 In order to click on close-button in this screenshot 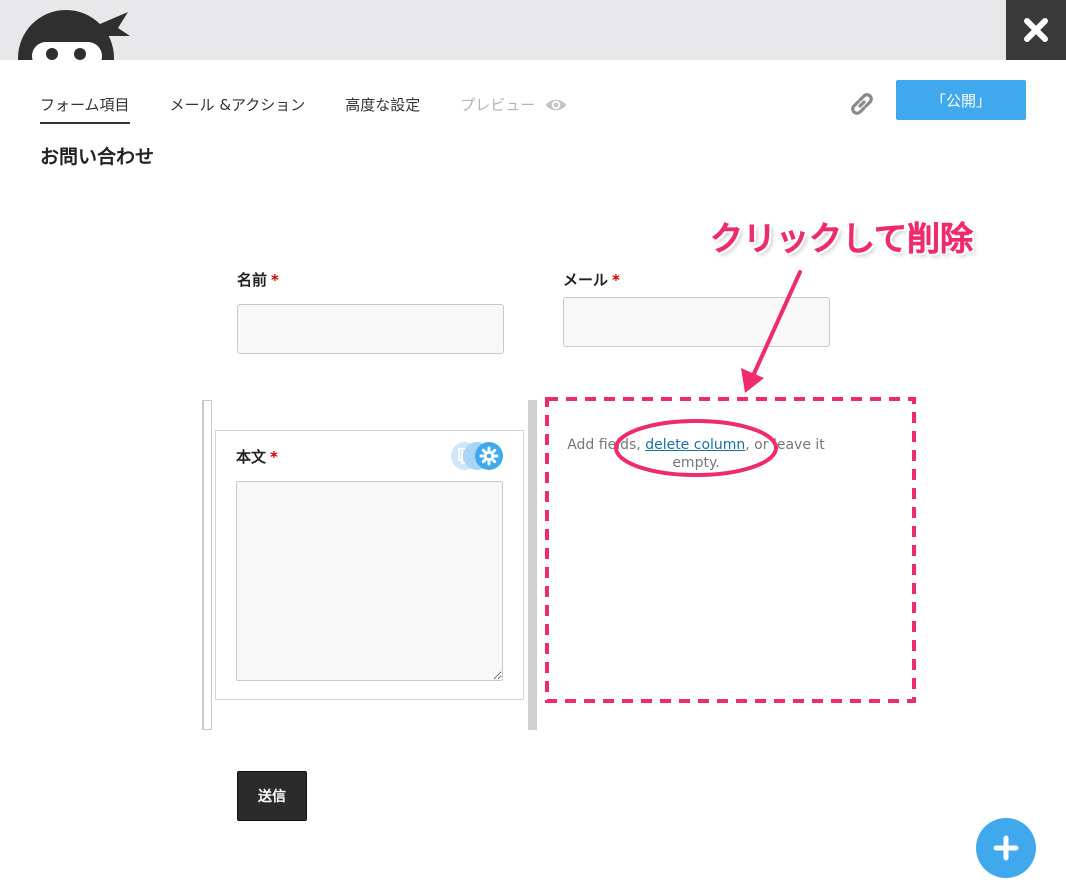, I will do `click(1036, 30)`.